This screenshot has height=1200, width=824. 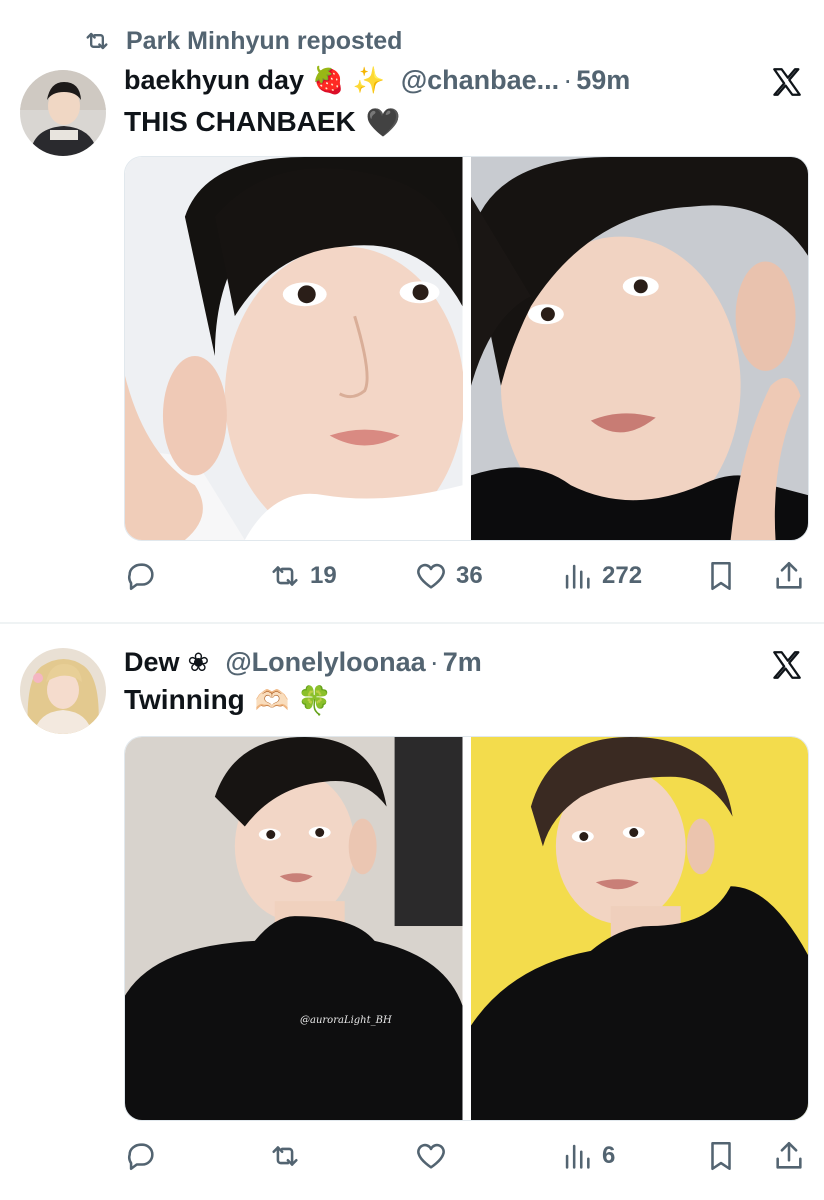 I want to click on views-button: 272, so click(x=601, y=576).